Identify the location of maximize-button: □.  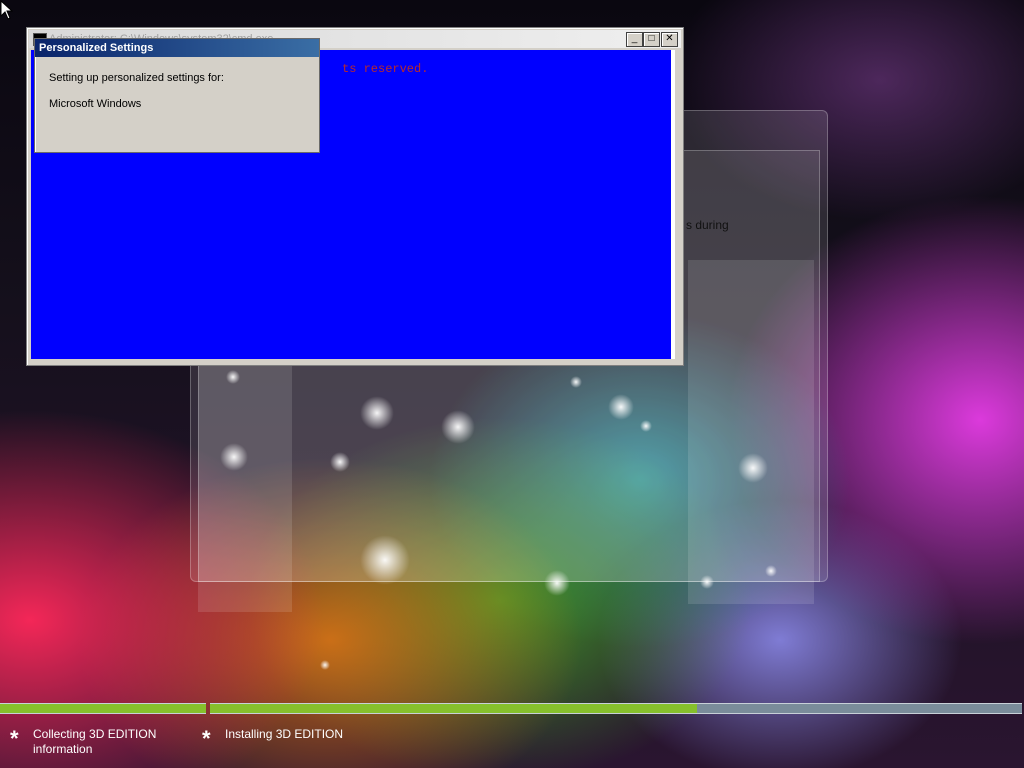
(651, 39).